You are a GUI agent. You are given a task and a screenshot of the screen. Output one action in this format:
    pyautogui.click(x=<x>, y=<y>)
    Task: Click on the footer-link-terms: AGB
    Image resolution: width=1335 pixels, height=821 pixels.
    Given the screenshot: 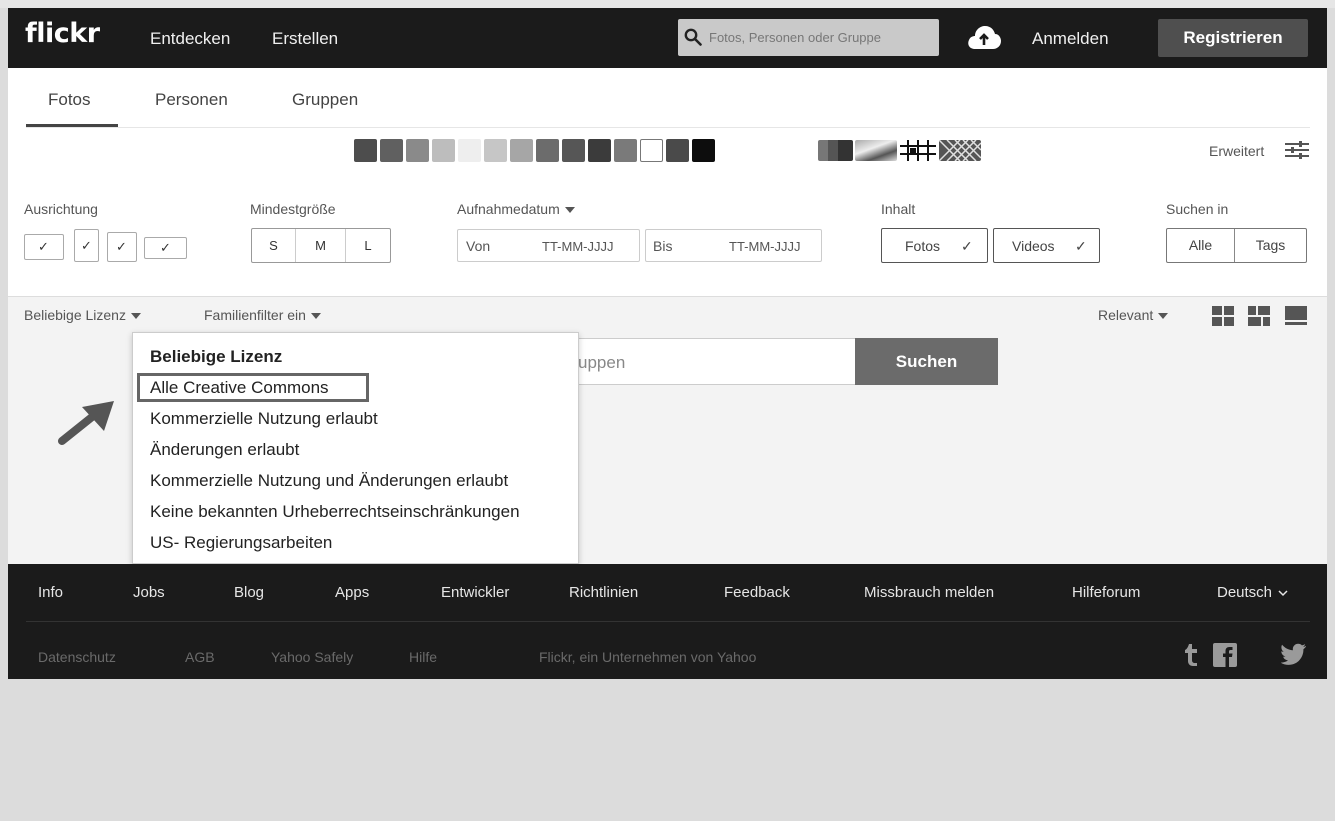 What is the action you would take?
    pyautogui.click(x=200, y=657)
    